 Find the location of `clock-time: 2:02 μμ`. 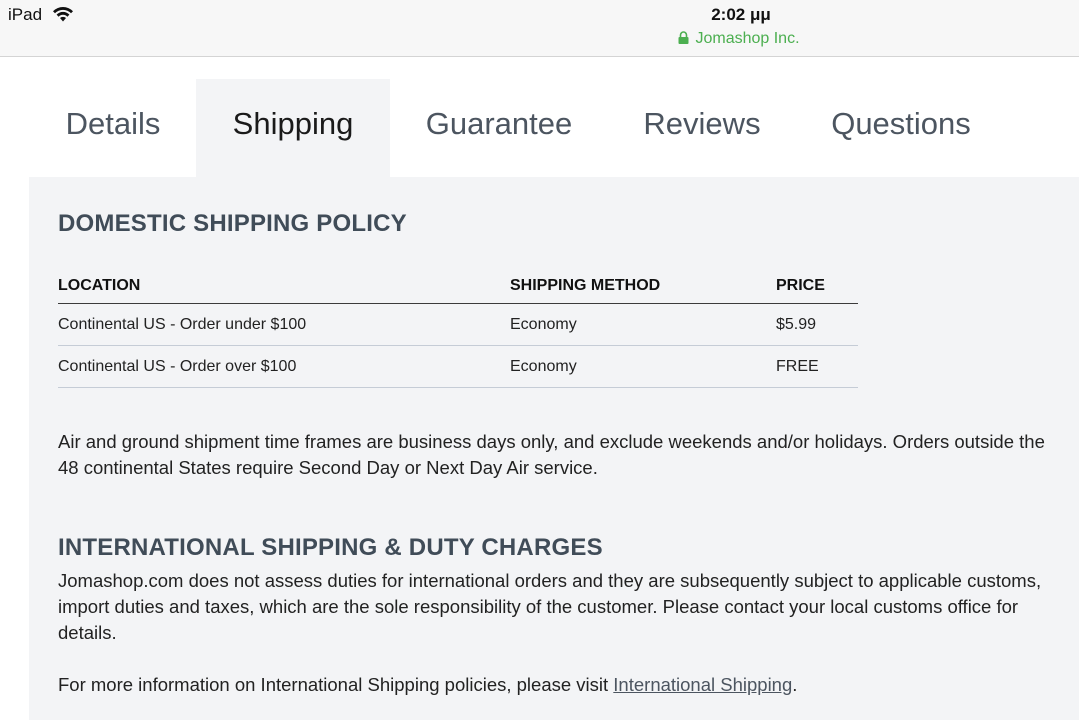

clock-time: 2:02 μμ is located at coordinates (741, 14).